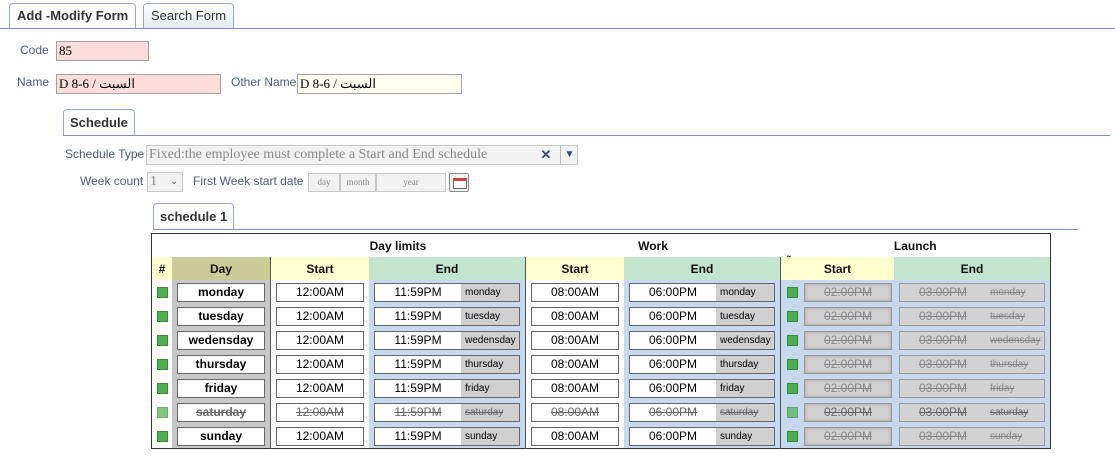  Describe the element at coordinates (972, 316) in the screenshot. I see `launch-end-input: 03:00PM tuesday` at that location.